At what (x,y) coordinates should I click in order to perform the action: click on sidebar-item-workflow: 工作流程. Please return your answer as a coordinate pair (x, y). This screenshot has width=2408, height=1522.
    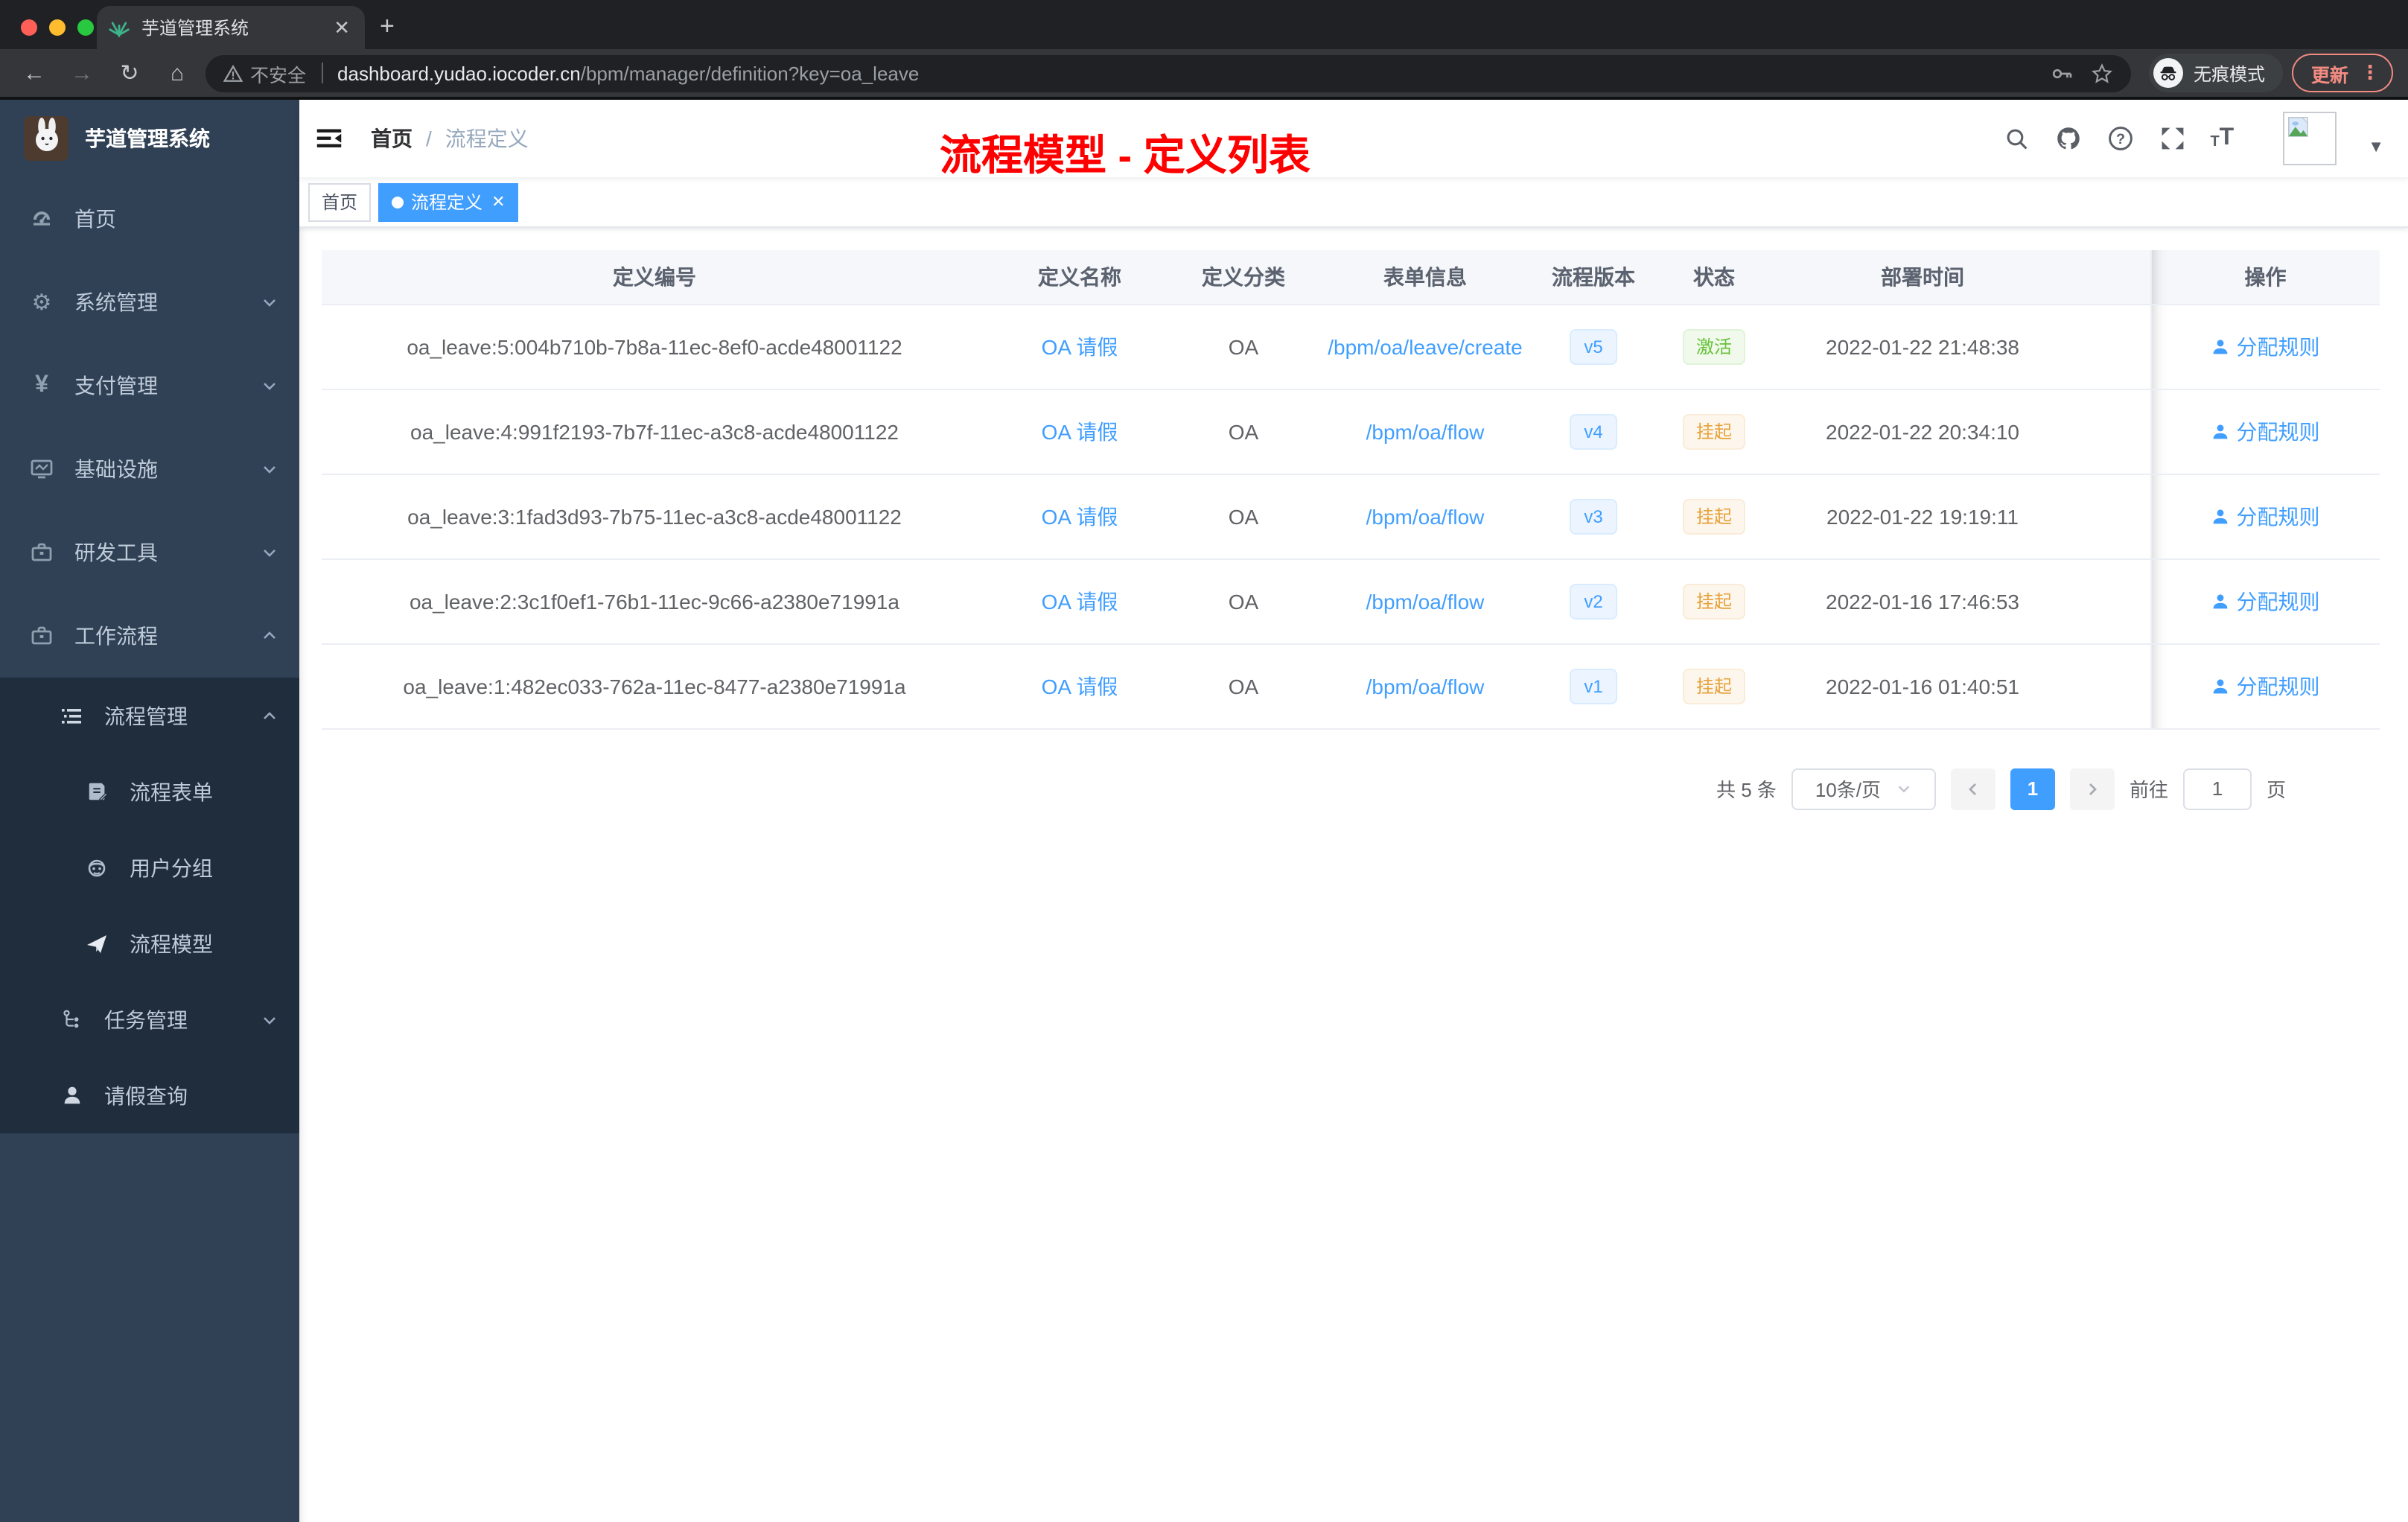
    Looking at the image, I should click on (149, 636).